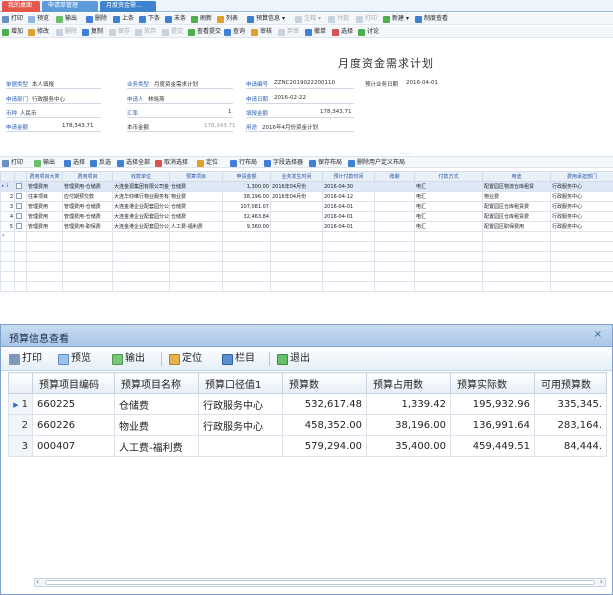  Describe the element at coordinates (172, 32) in the screenshot. I see `submit-button: 提交` at that location.